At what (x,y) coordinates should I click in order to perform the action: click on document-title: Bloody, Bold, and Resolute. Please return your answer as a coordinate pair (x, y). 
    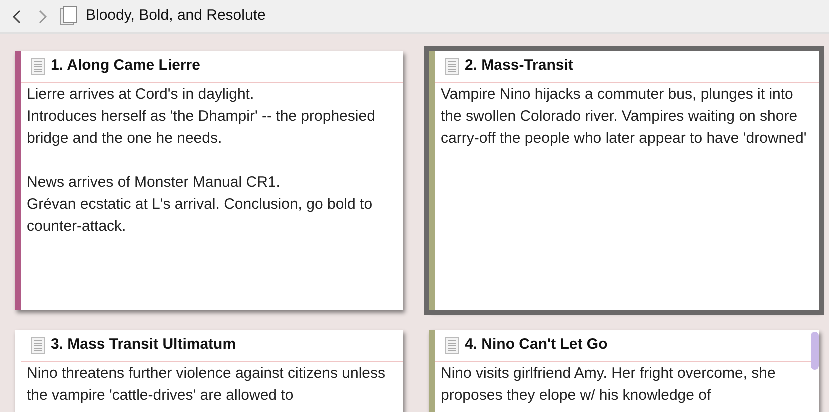
    Looking at the image, I should click on (176, 16).